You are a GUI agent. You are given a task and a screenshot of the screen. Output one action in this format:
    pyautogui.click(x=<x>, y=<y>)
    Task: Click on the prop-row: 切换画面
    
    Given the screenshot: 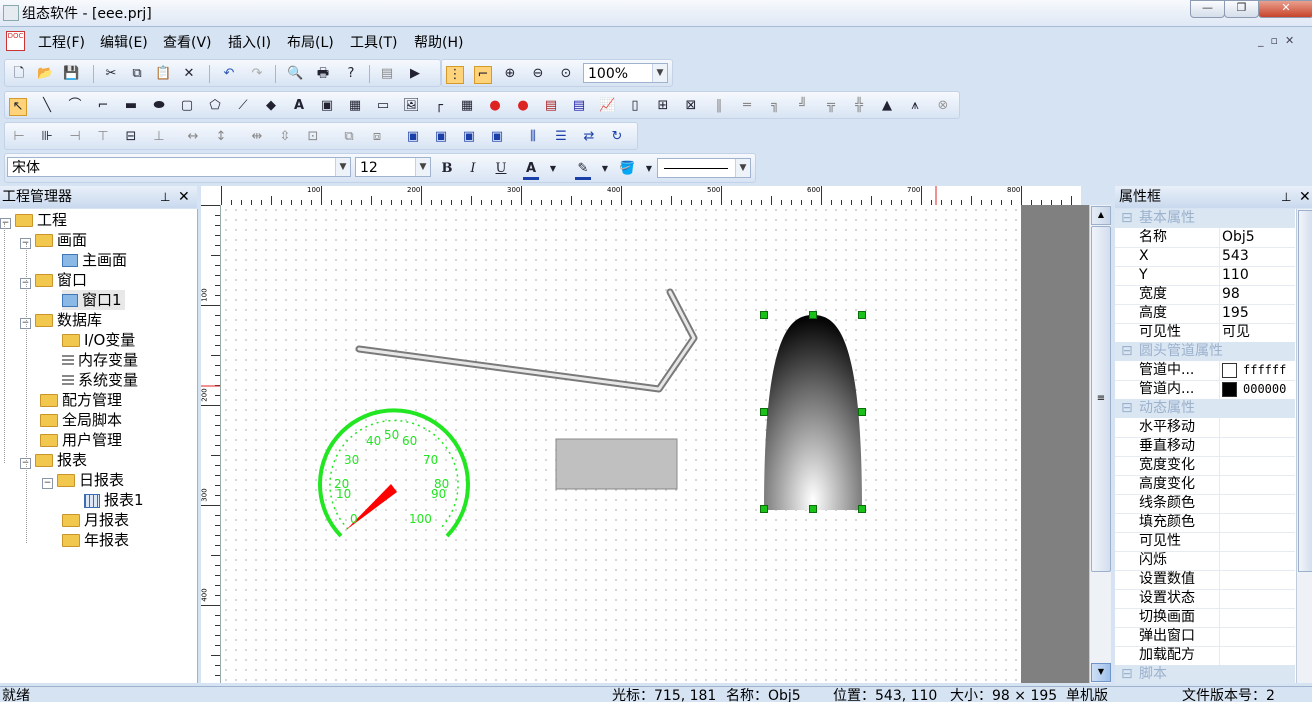 What is the action you would take?
    pyautogui.click(x=1205, y=618)
    